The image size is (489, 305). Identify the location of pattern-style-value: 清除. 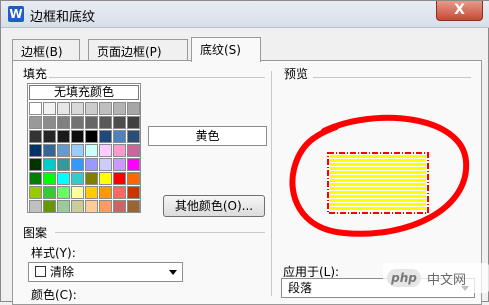
(62, 272).